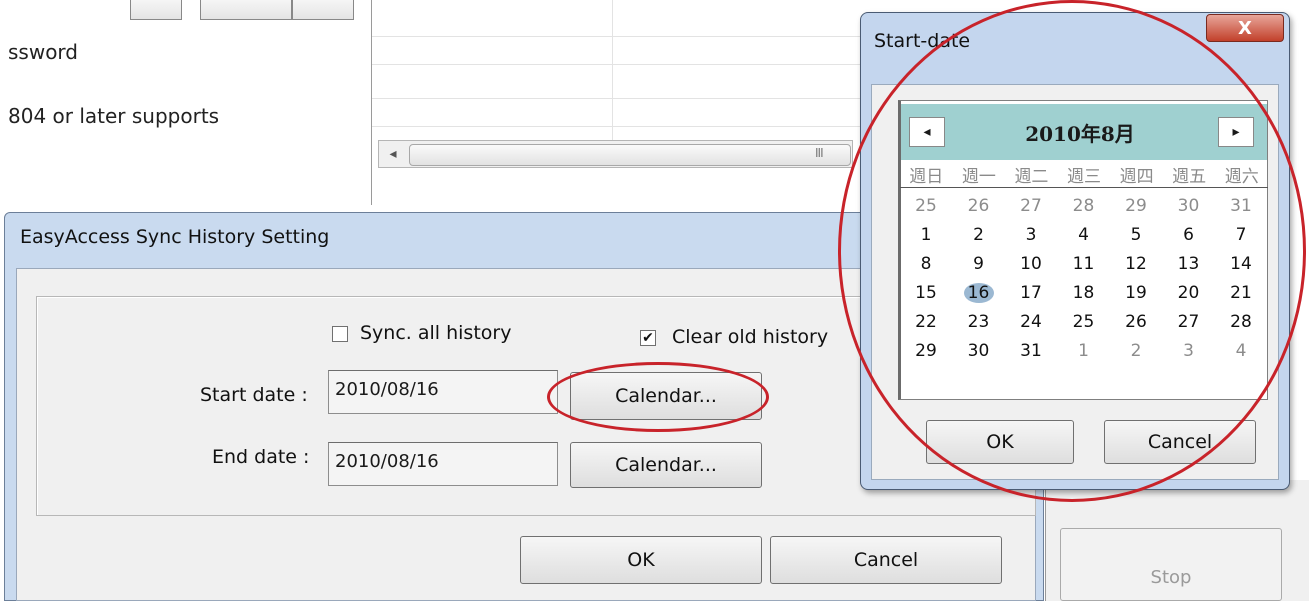 The image size is (1309, 601). What do you see at coordinates (1031, 264) in the screenshot?
I see `calendar-day: 10` at bounding box center [1031, 264].